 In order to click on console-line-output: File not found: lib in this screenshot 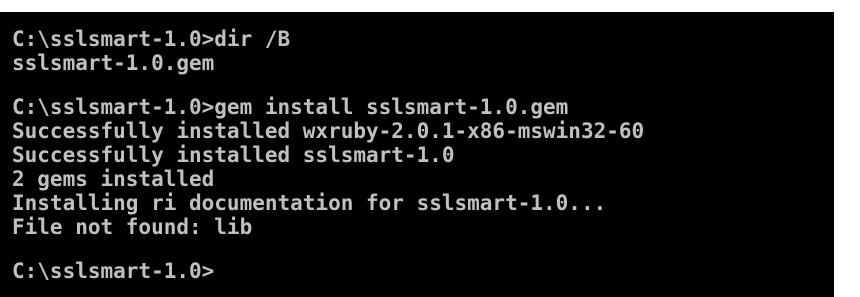, I will do `click(132, 227)`.